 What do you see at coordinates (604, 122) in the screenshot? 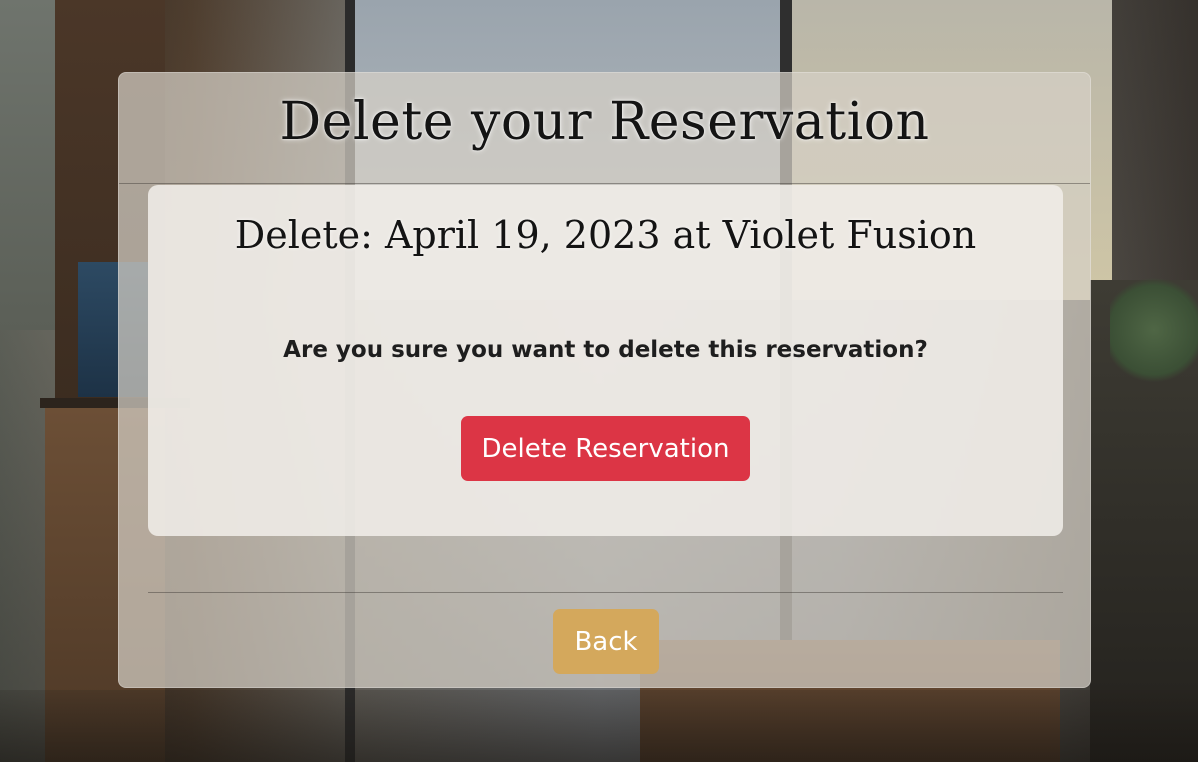
I see `page-title: Delete your Reservation` at bounding box center [604, 122].